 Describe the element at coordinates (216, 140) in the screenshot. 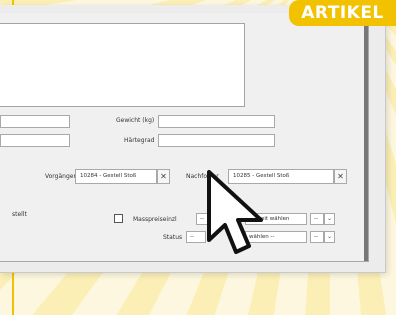

I see `haertegrad-input` at that location.